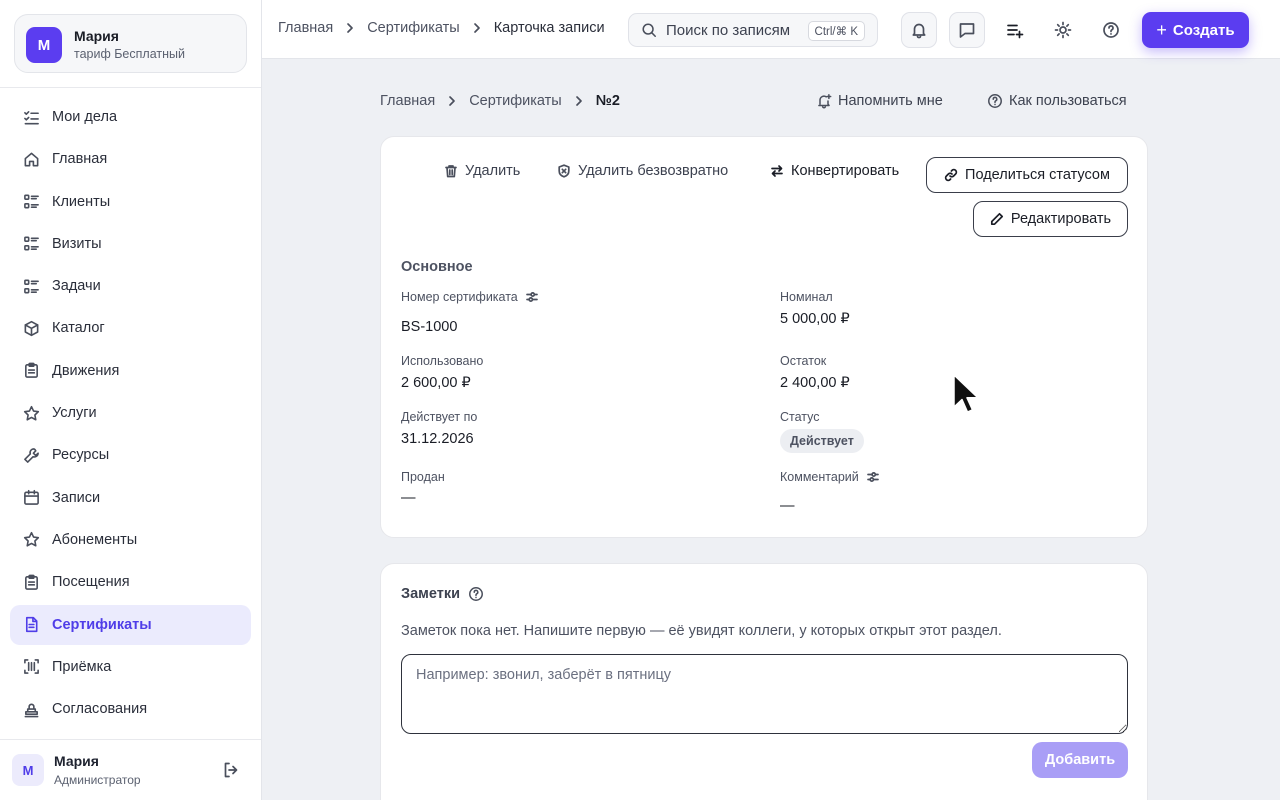 The width and height of the screenshot is (1280, 800). Describe the element at coordinates (130, 455) in the screenshot. I see `sidebar-item-resources: Ресурсы` at that location.